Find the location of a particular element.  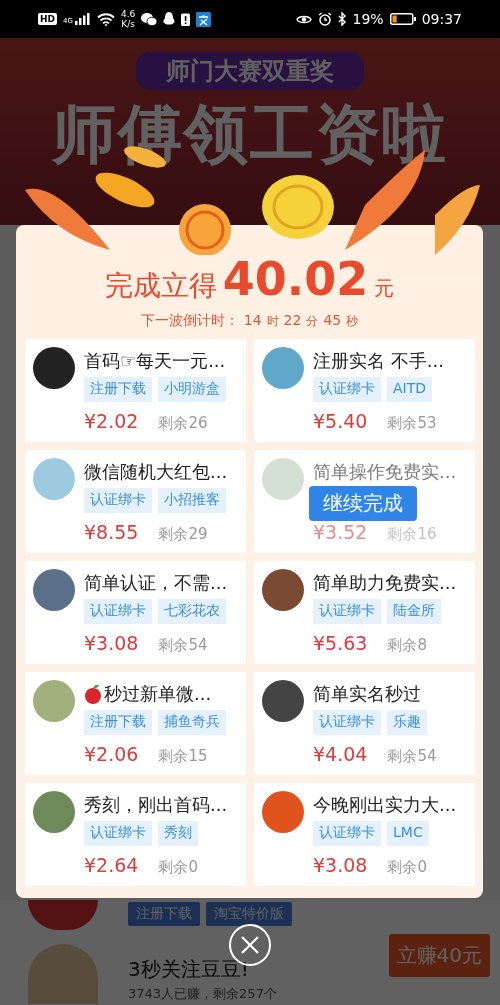

continue-button: 继续完成 is located at coordinates (363, 503).